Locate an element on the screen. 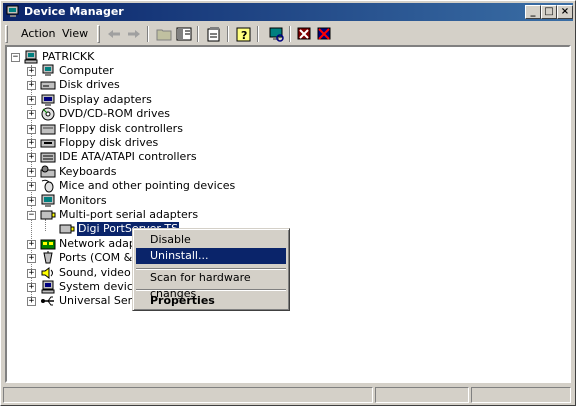 This screenshot has width=576, height=406. ctx-disable: Disable is located at coordinates (211, 240).